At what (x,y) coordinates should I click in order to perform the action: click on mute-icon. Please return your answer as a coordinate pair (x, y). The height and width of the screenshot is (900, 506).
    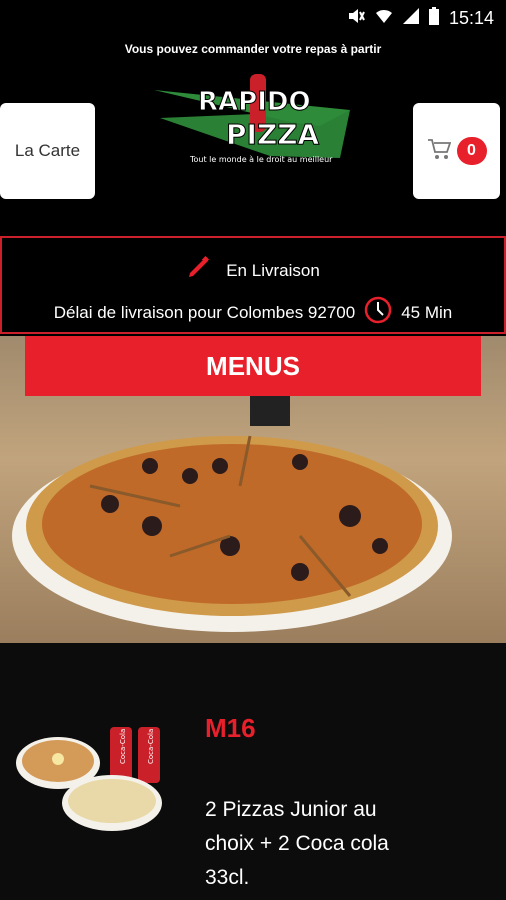
    Looking at the image, I should click on (356, 18).